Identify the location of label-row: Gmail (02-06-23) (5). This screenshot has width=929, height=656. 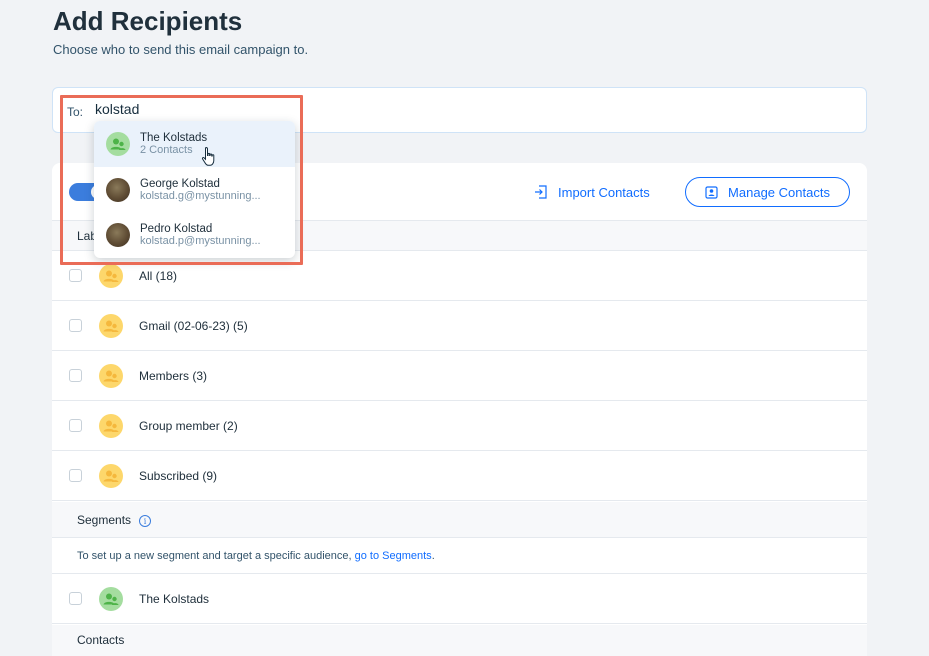
(459, 326).